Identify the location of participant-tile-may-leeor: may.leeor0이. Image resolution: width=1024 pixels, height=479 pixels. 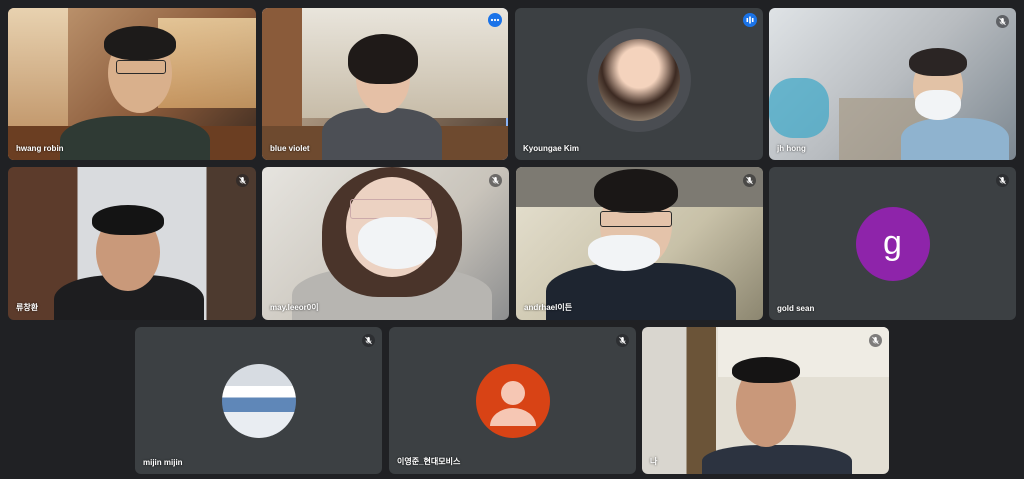
(385, 243).